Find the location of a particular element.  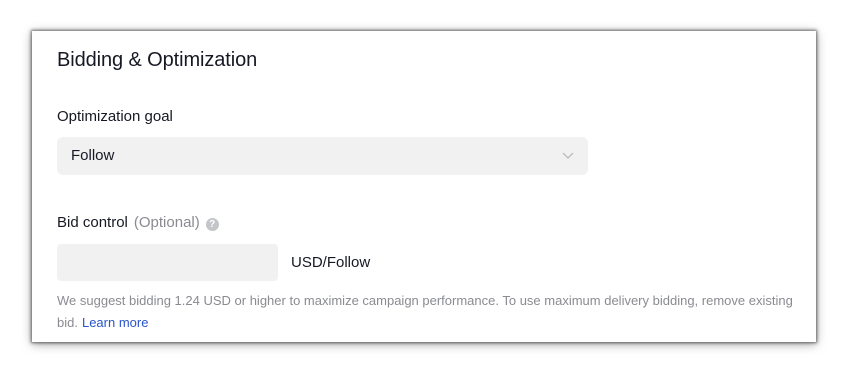

bid-control-label: Bid control is located at coordinates (92, 222).